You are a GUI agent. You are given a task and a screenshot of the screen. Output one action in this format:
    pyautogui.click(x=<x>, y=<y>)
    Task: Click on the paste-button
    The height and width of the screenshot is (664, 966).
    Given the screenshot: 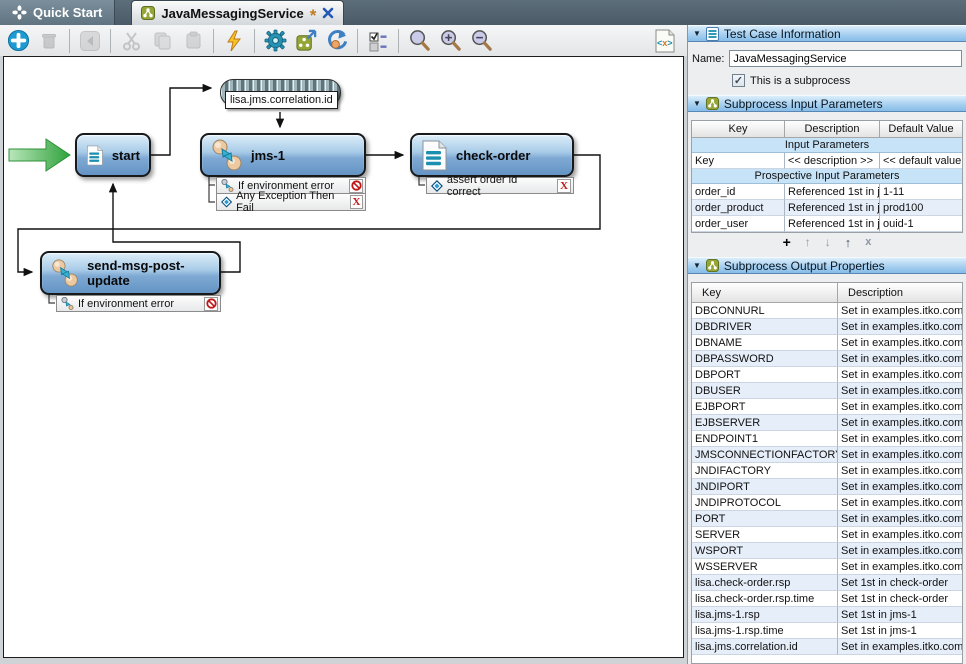 What is the action you would take?
    pyautogui.click(x=193, y=40)
    